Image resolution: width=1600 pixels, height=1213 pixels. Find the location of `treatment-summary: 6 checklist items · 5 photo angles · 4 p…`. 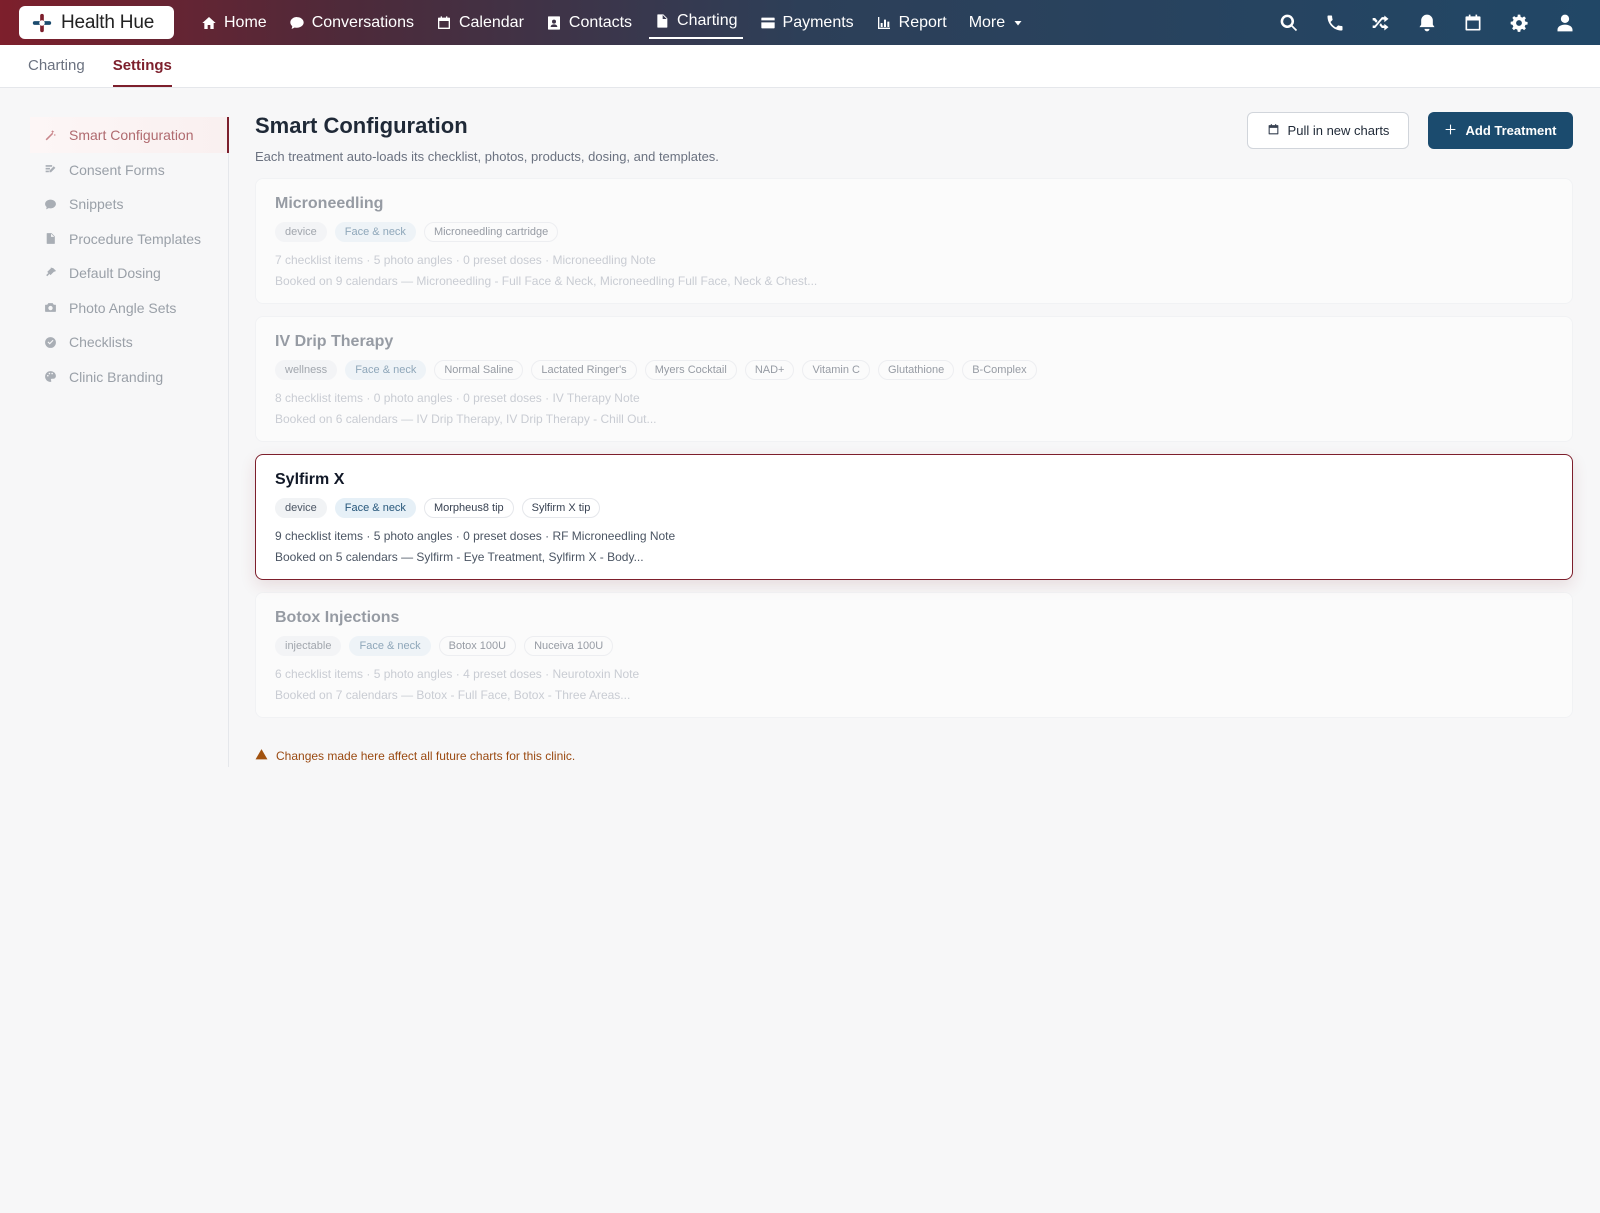

treatment-summary: 6 checklist items · 5 photo angles · 4 p… is located at coordinates (457, 674).